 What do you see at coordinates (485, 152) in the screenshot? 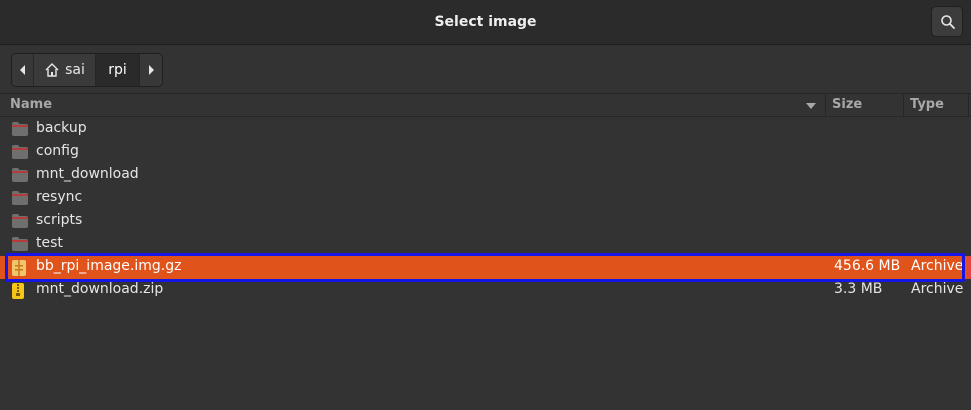
I see `list-item: config` at bounding box center [485, 152].